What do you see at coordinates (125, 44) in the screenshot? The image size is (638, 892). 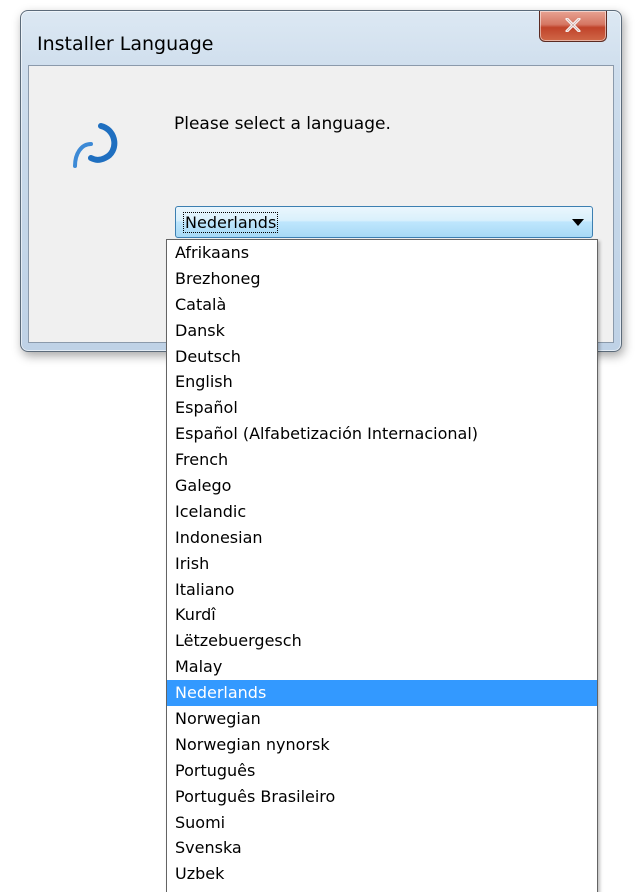 I see `window-title: Installer Language` at bounding box center [125, 44].